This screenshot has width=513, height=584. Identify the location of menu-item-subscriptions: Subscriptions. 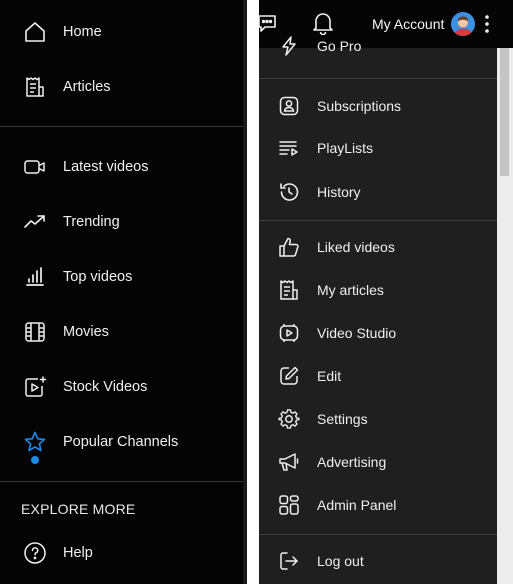
(378, 106).